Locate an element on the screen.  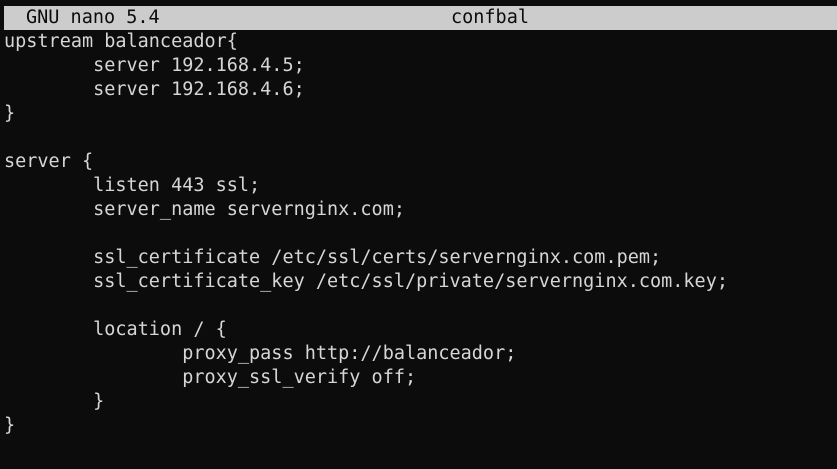
editor-line: location / { is located at coordinates (366, 330).